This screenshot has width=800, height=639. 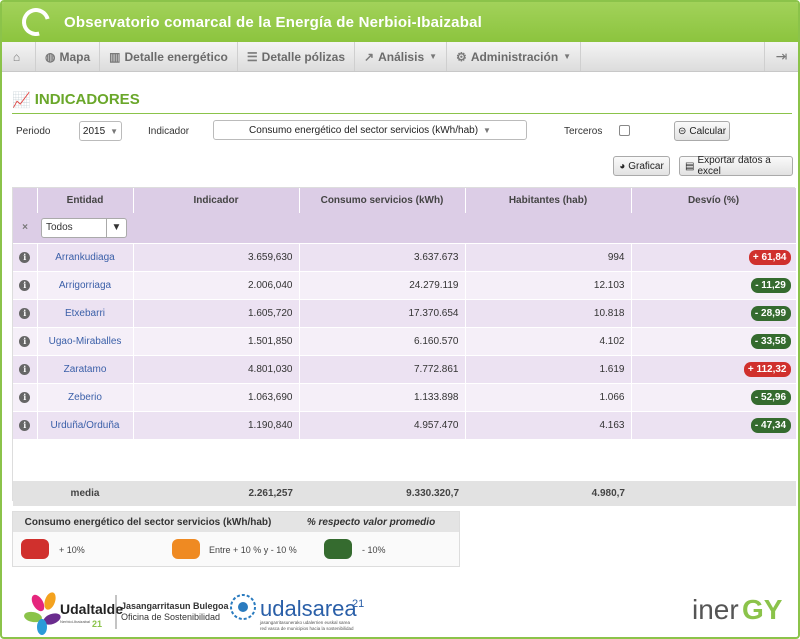 What do you see at coordinates (297, 56) in the screenshot?
I see `nav-detalle-polizas: ☰ Detalle pólizas` at bounding box center [297, 56].